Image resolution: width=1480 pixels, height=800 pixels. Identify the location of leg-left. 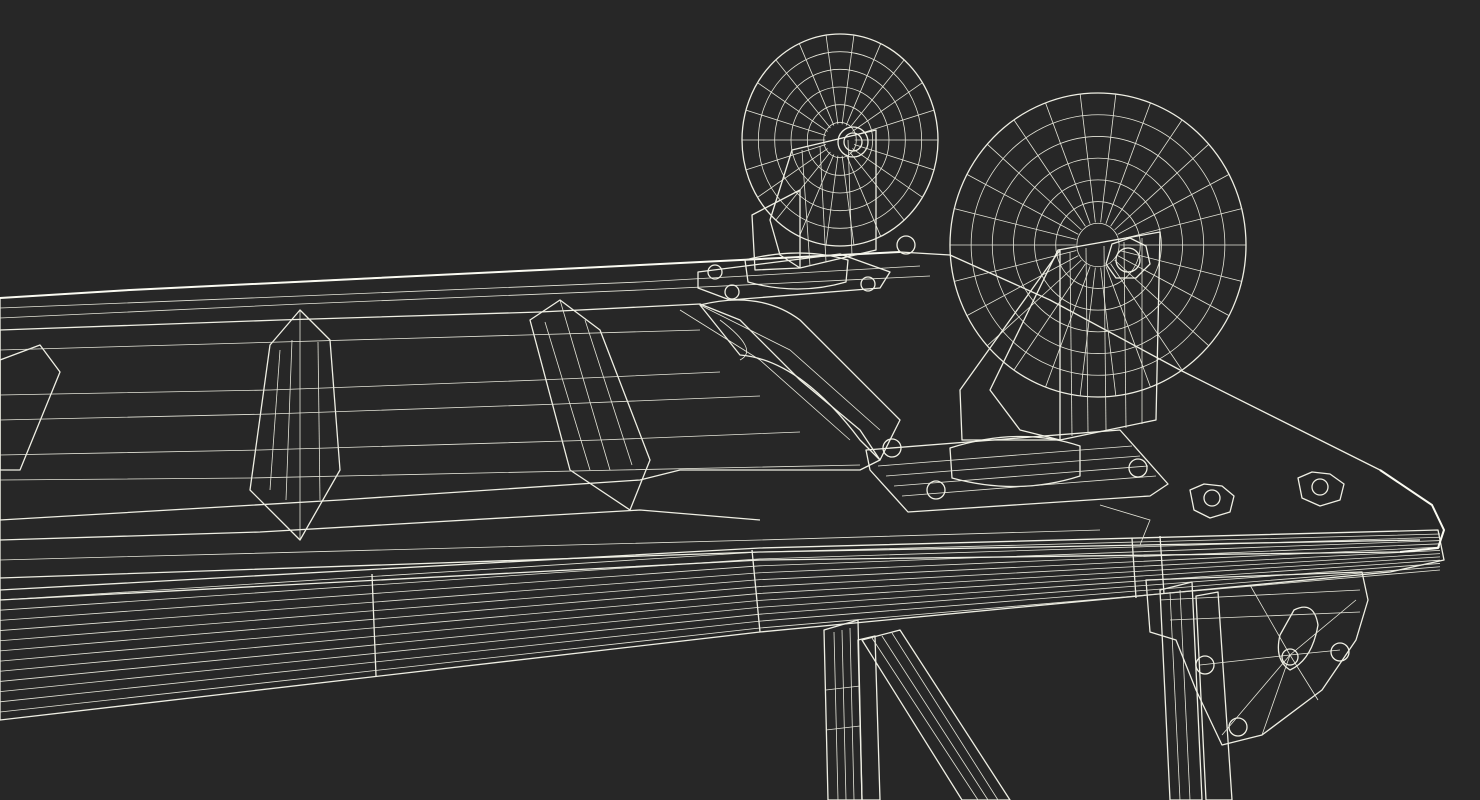
(852, 709).